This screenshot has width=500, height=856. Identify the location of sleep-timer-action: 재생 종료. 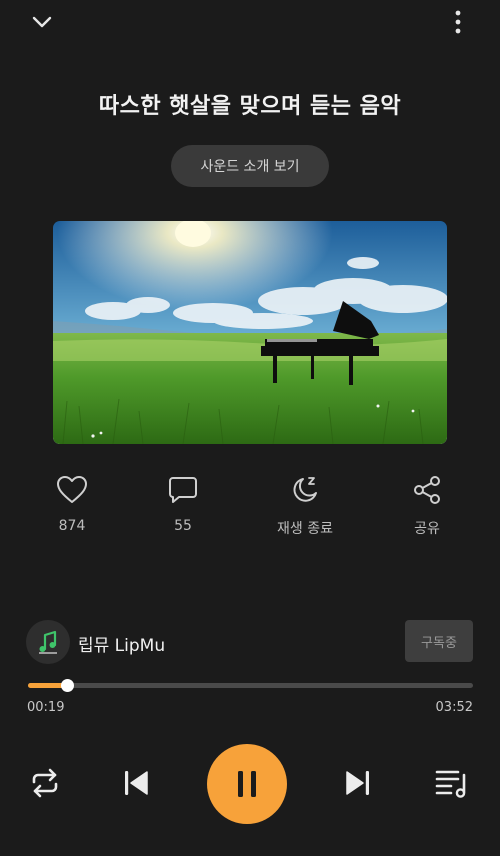
(305, 504).